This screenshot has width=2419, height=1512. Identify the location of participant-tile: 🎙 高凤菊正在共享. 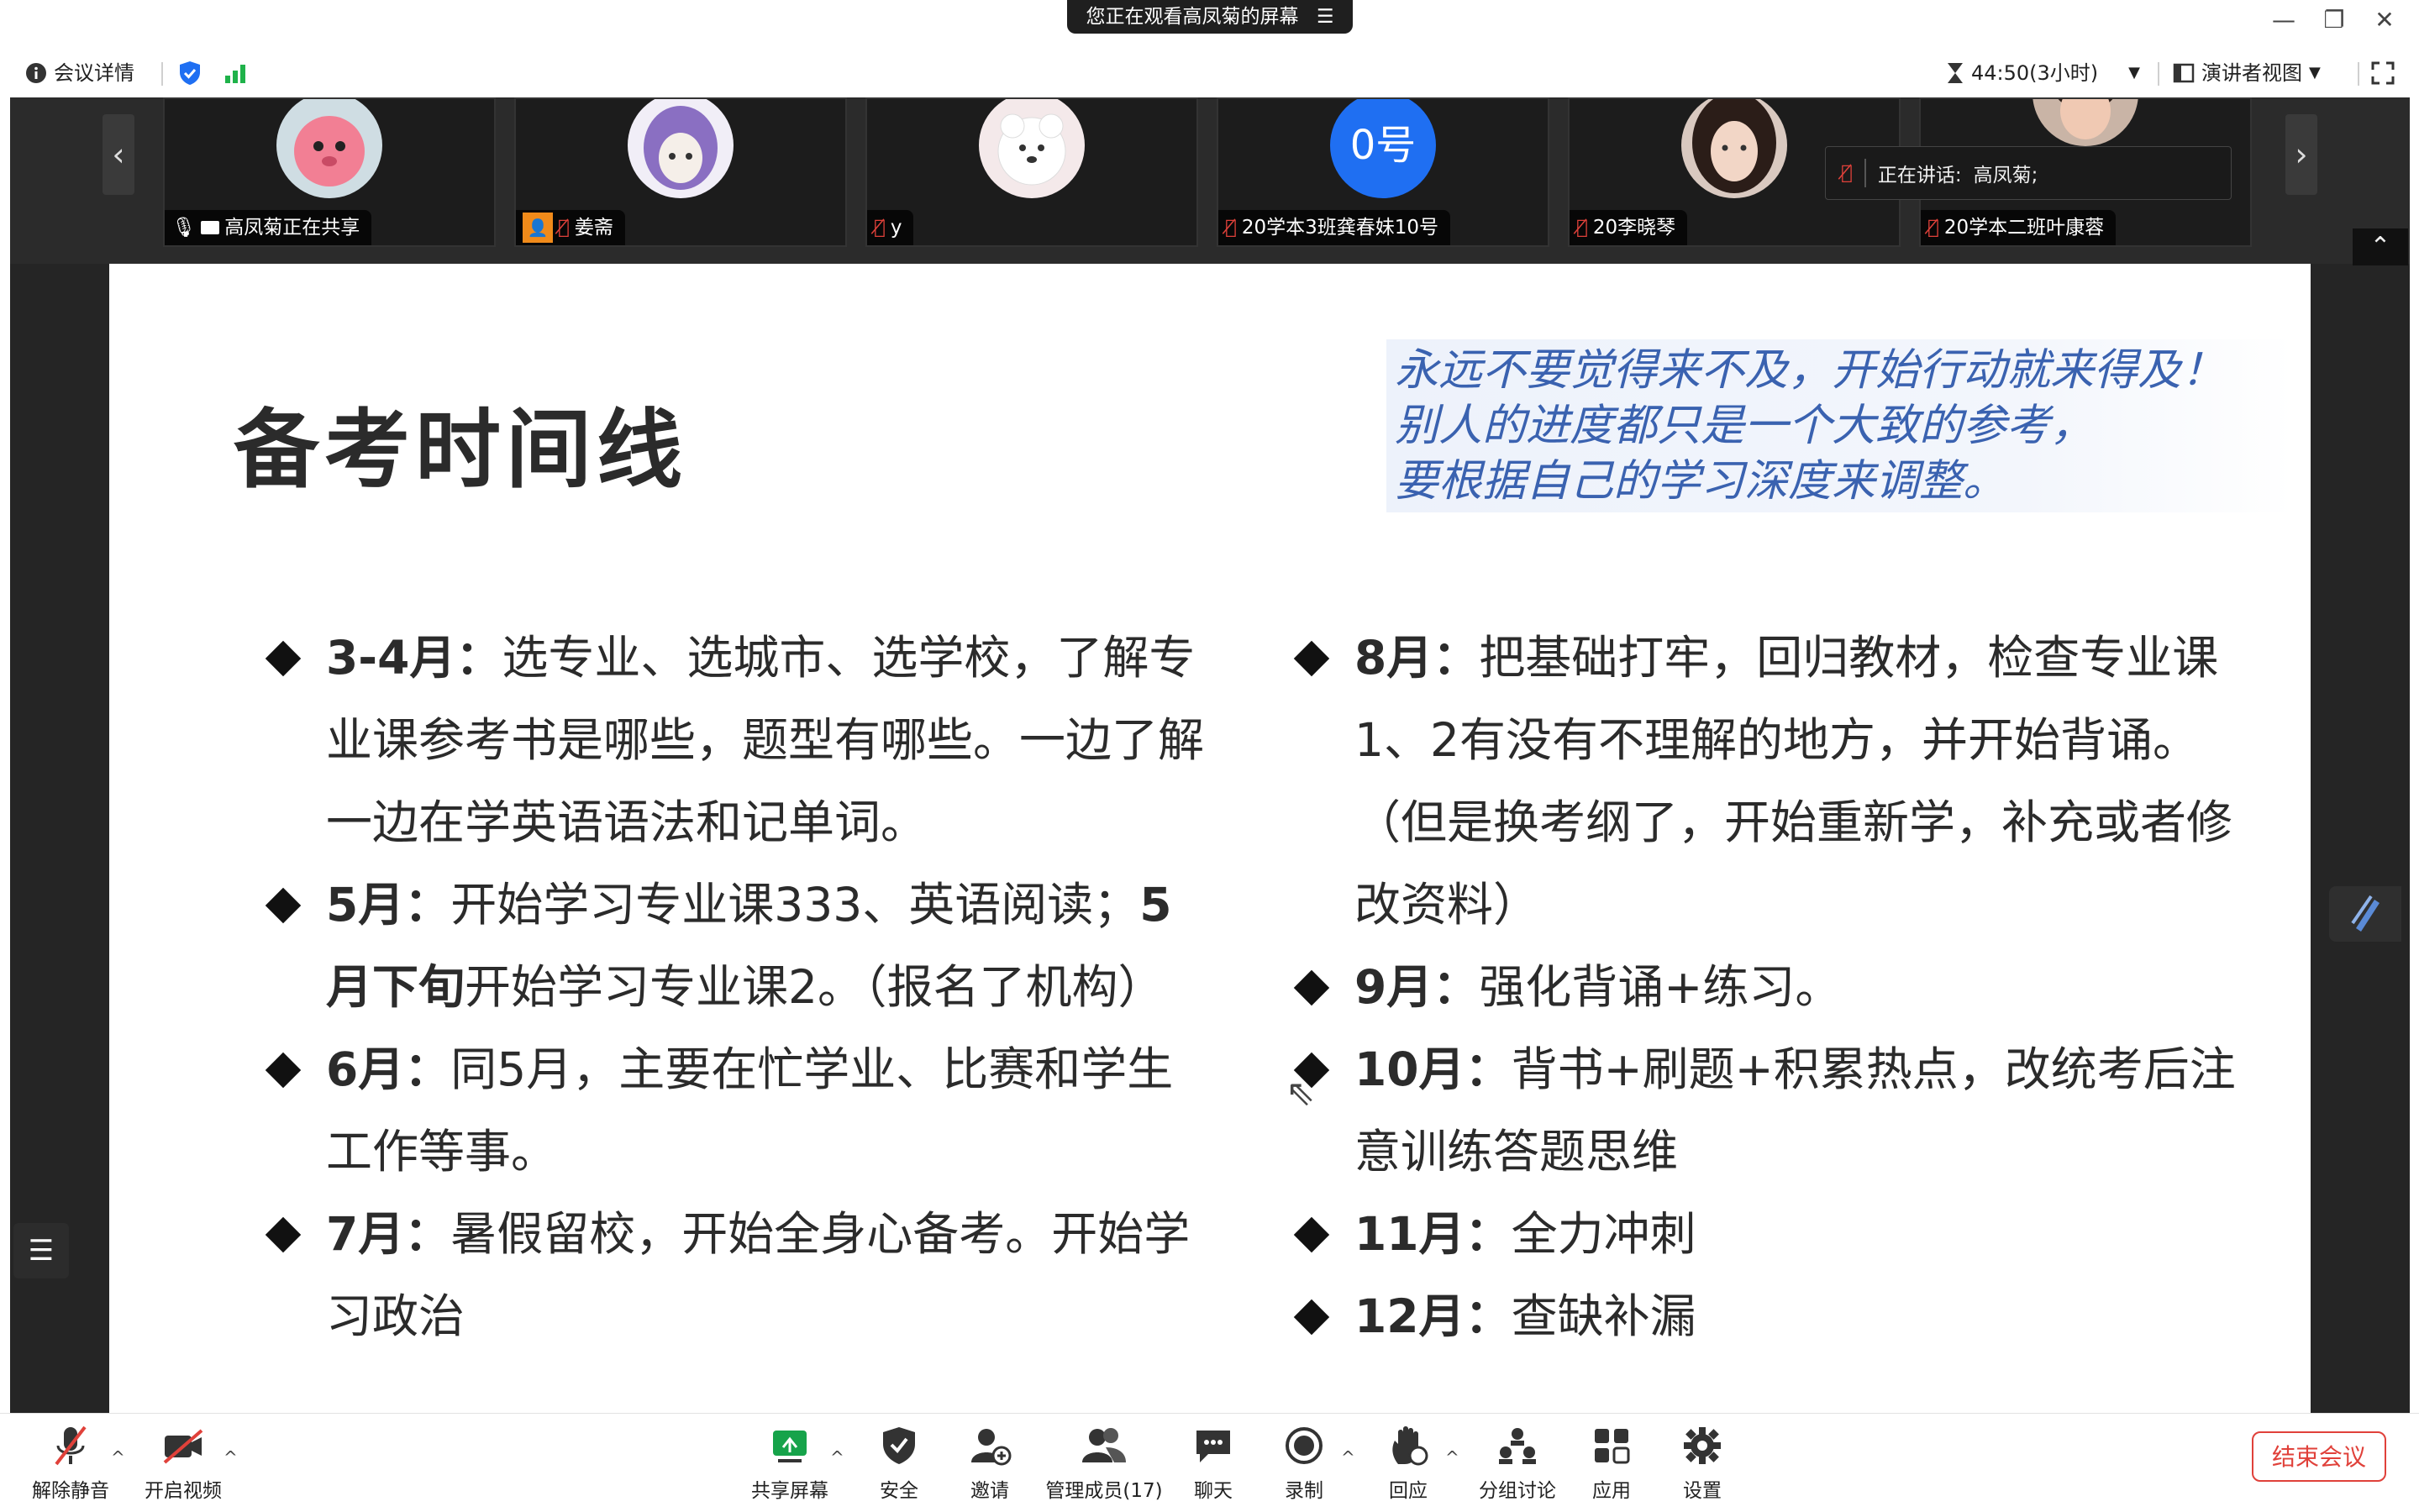
(329, 172).